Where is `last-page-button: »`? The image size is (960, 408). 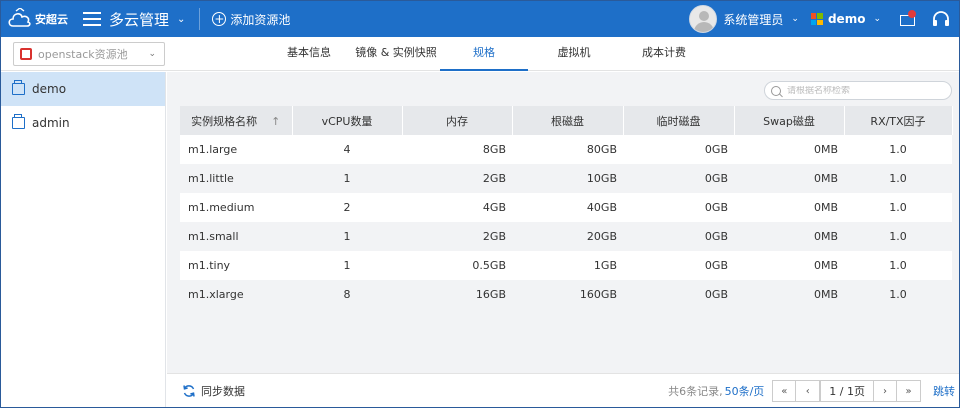
last-page-button: » is located at coordinates (909, 391).